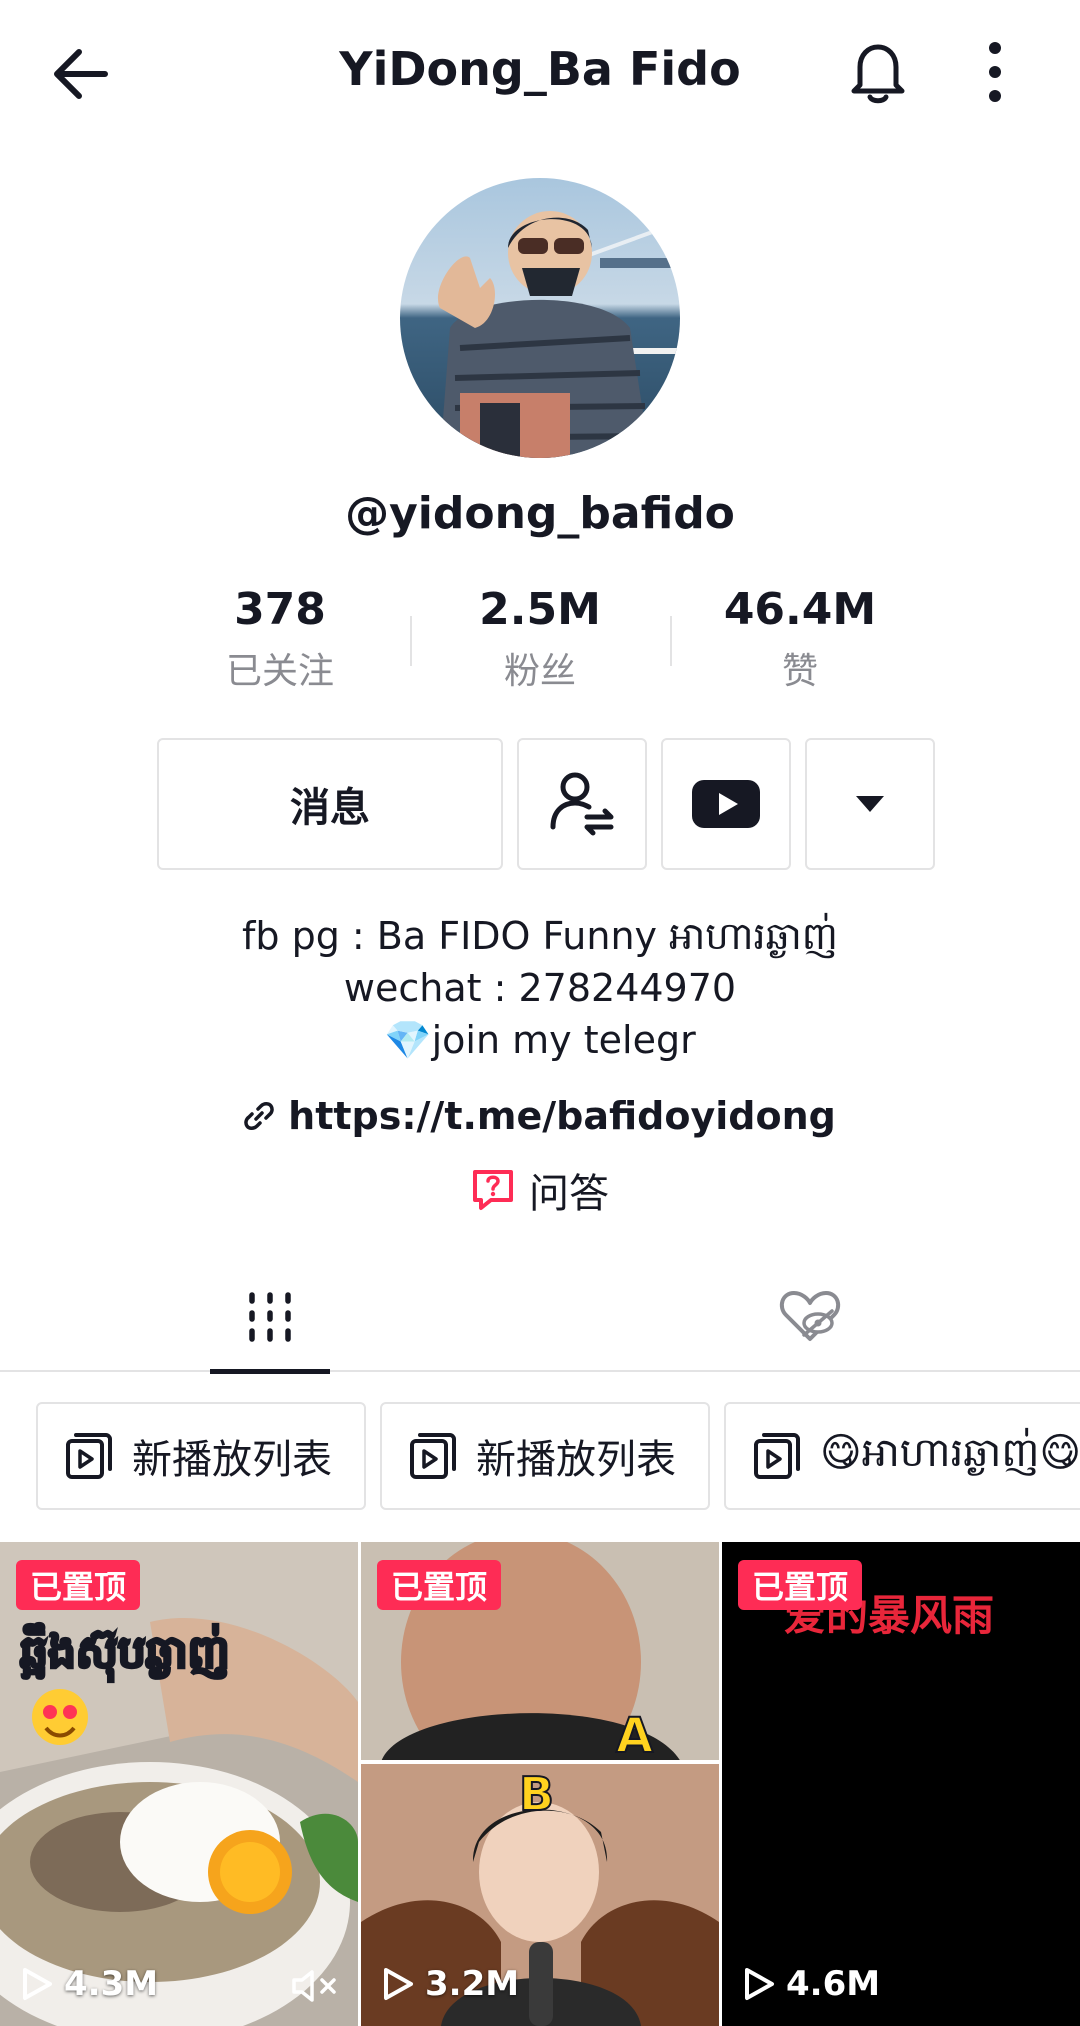 Image resolution: width=1080 pixels, height=2026 pixels. I want to click on playlist-chip: 😋អាហារឆ្ងាញ់😋, so click(902, 1456).